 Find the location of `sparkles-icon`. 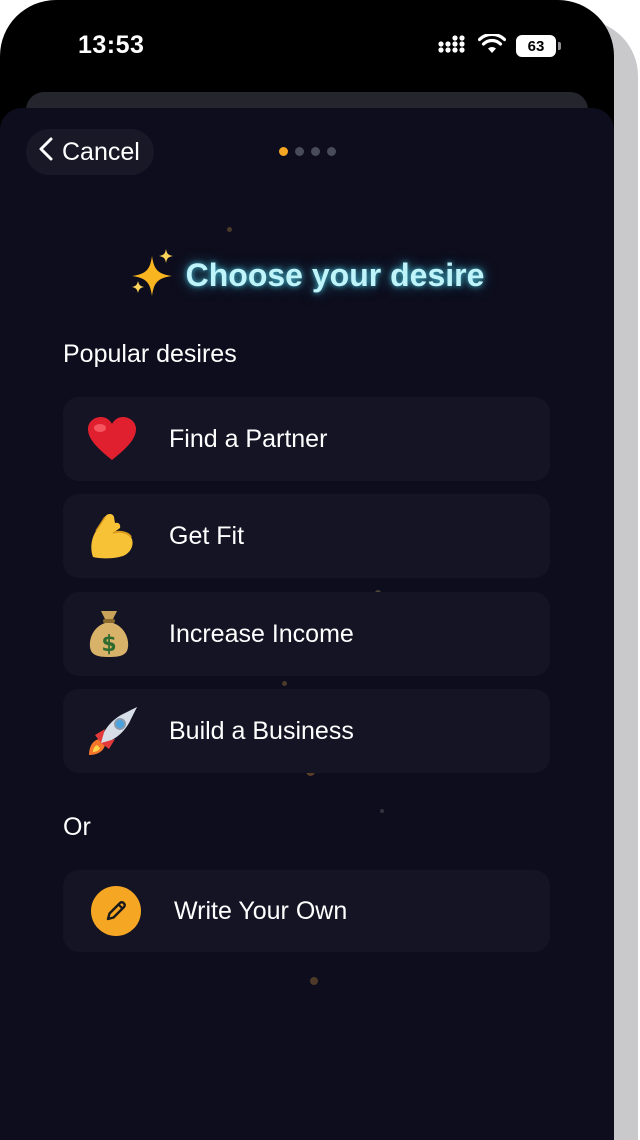

sparkles-icon is located at coordinates (153, 275).